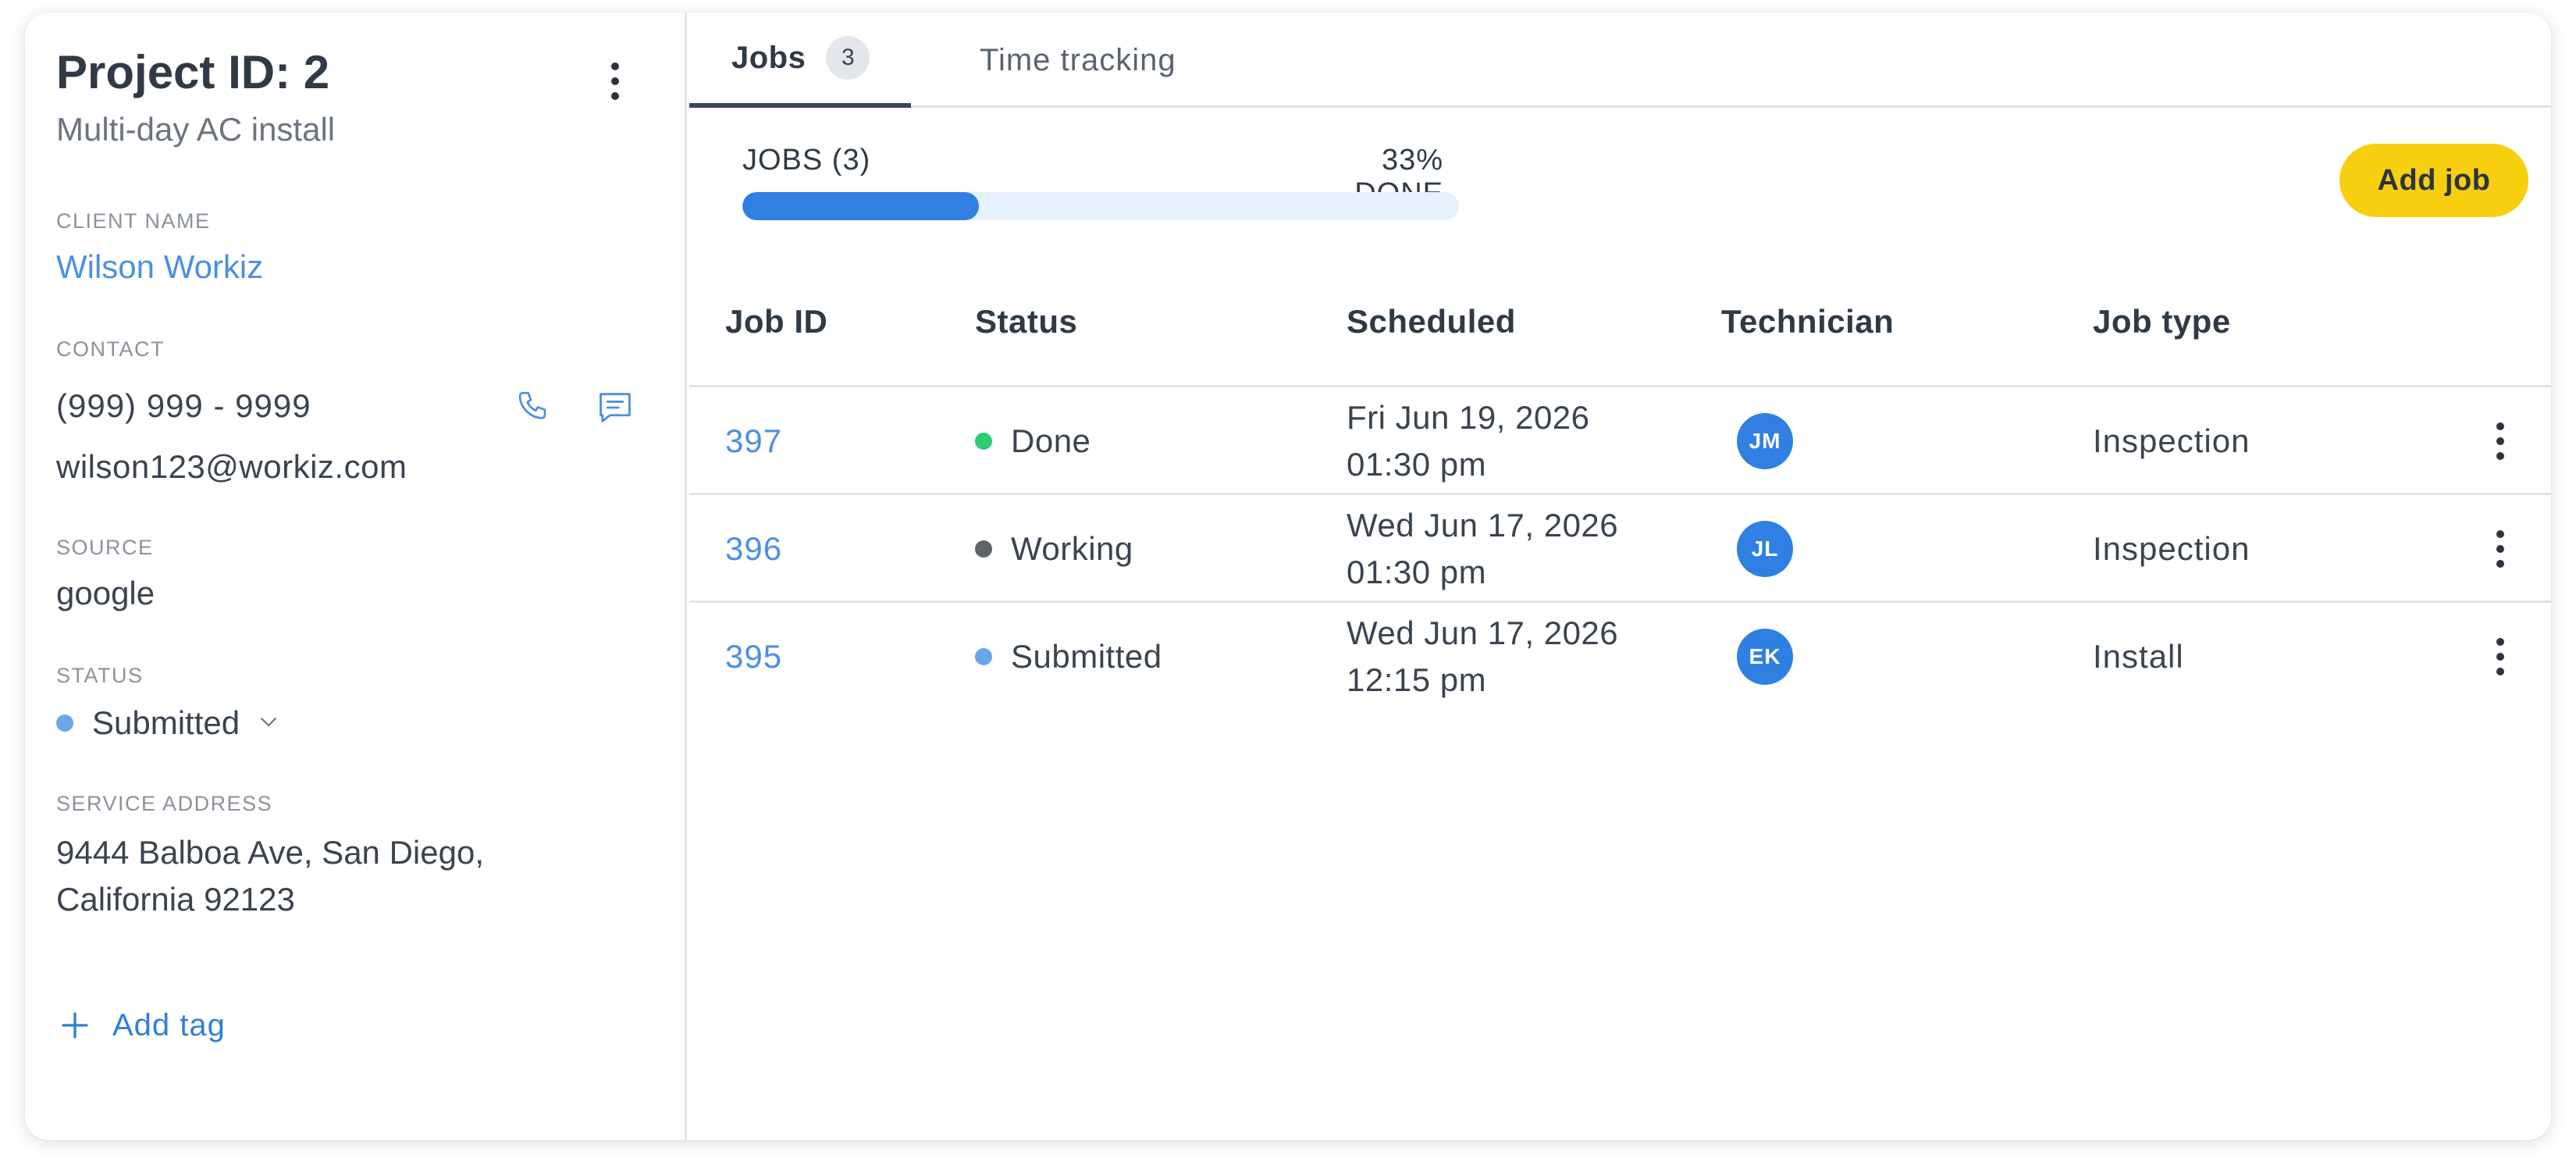 Image resolution: width=2576 pixels, height=1176 pixels. What do you see at coordinates (231, 466) in the screenshot?
I see `contact-email: wilson123@workiz.com` at bounding box center [231, 466].